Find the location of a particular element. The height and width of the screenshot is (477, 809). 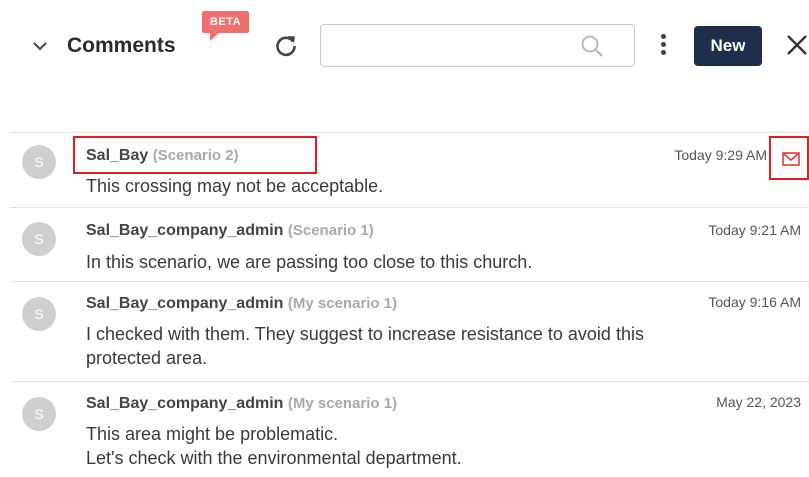

mail-icon is located at coordinates (791, 159).